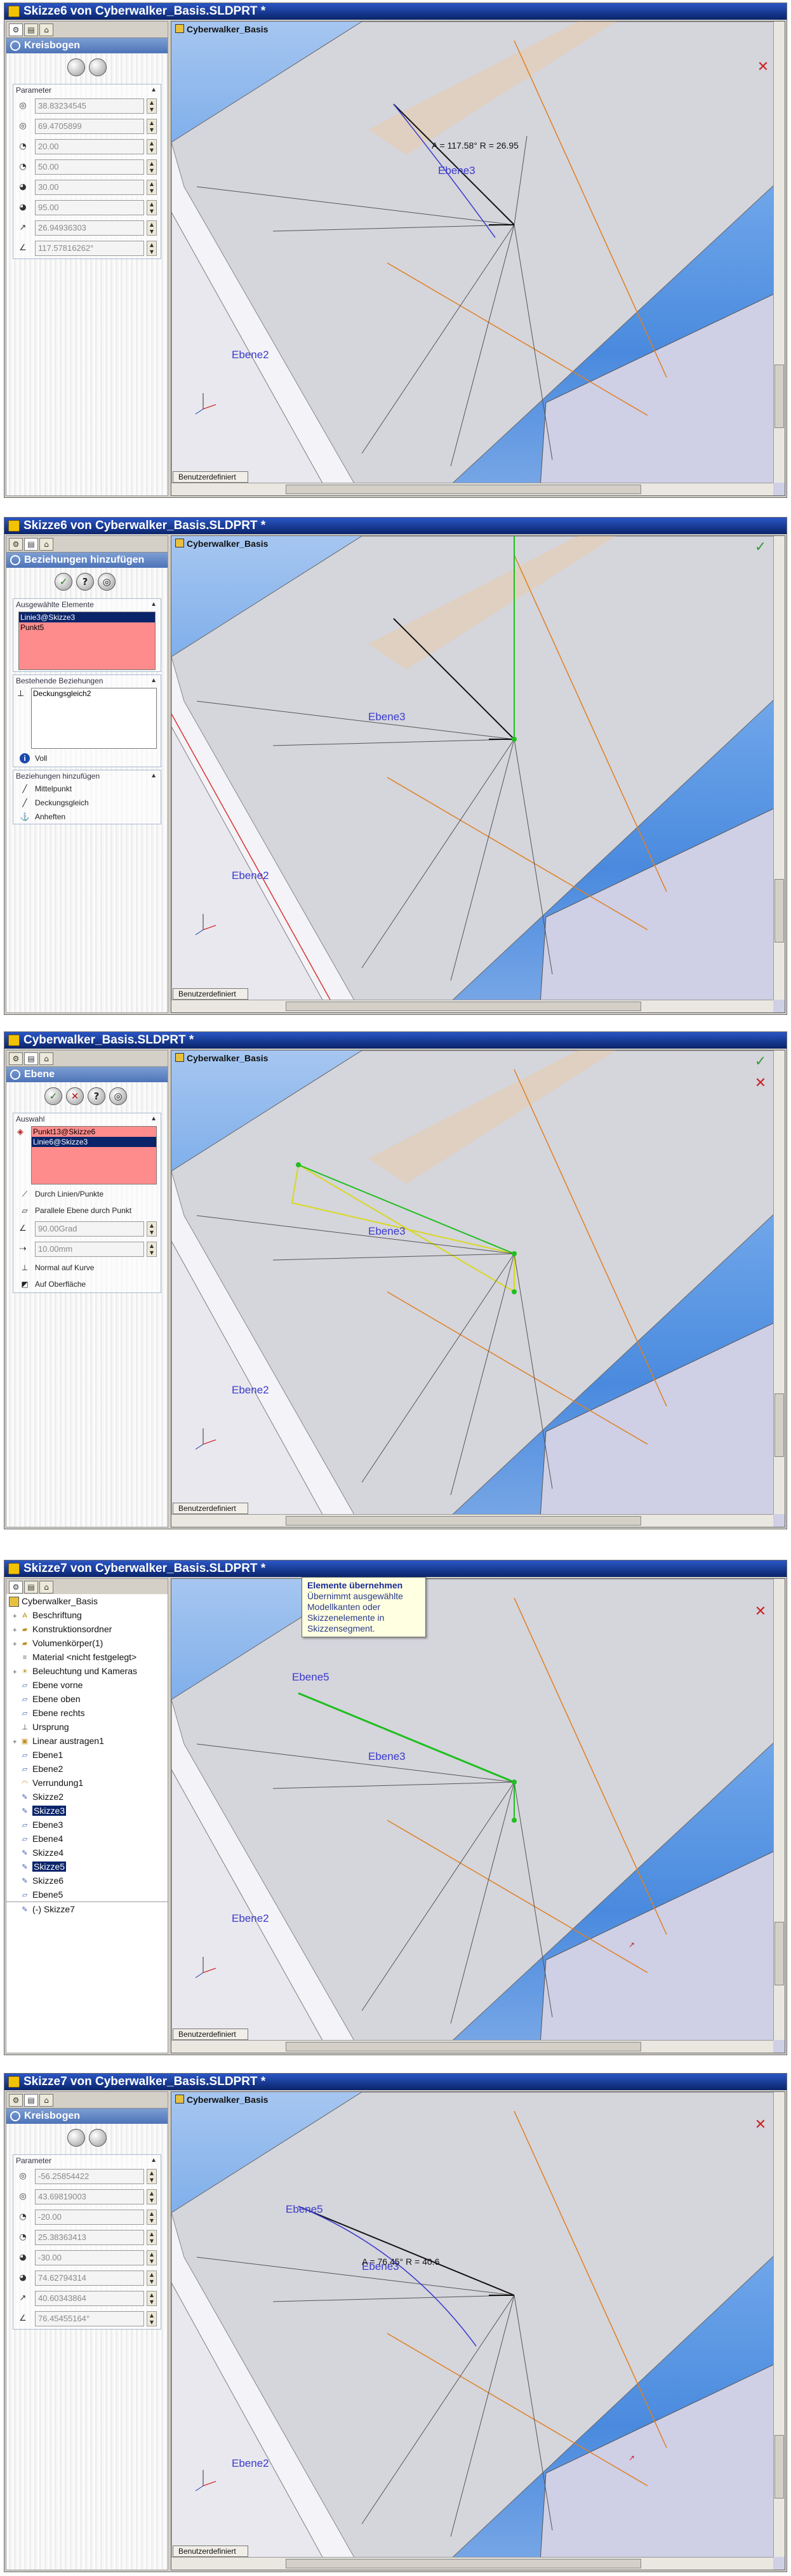 The image size is (791, 2576). What do you see at coordinates (96, 1096) in the screenshot?
I see `help-button: ?` at bounding box center [96, 1096].